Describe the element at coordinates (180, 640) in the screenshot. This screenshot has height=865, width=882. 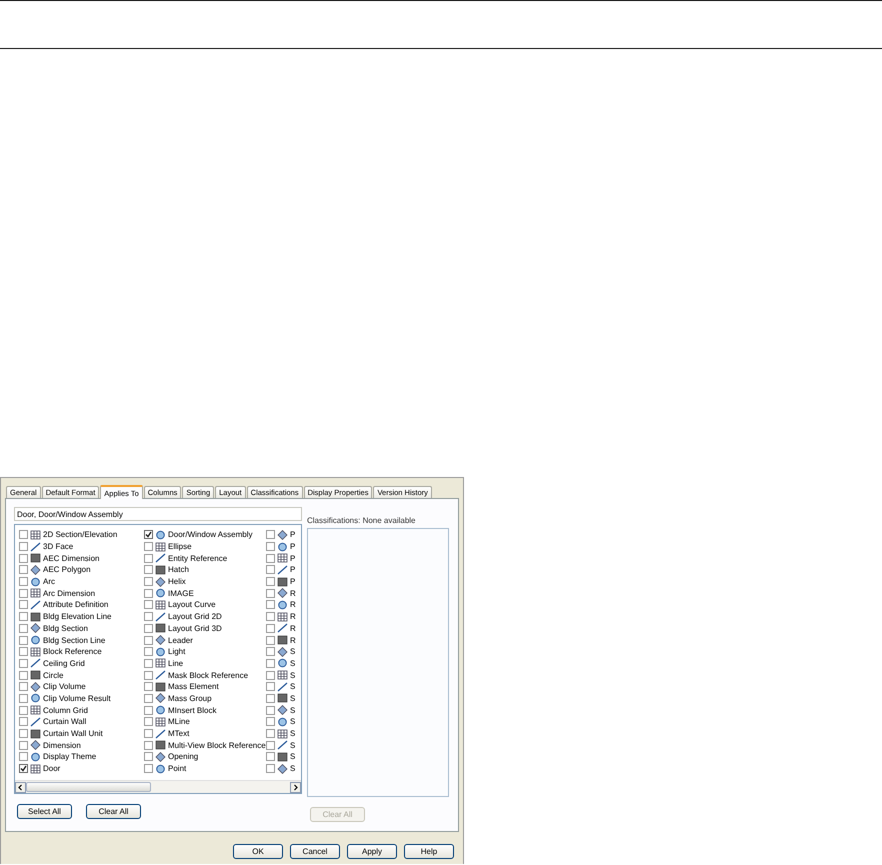
I see `object-type-label: Leader` at that location.